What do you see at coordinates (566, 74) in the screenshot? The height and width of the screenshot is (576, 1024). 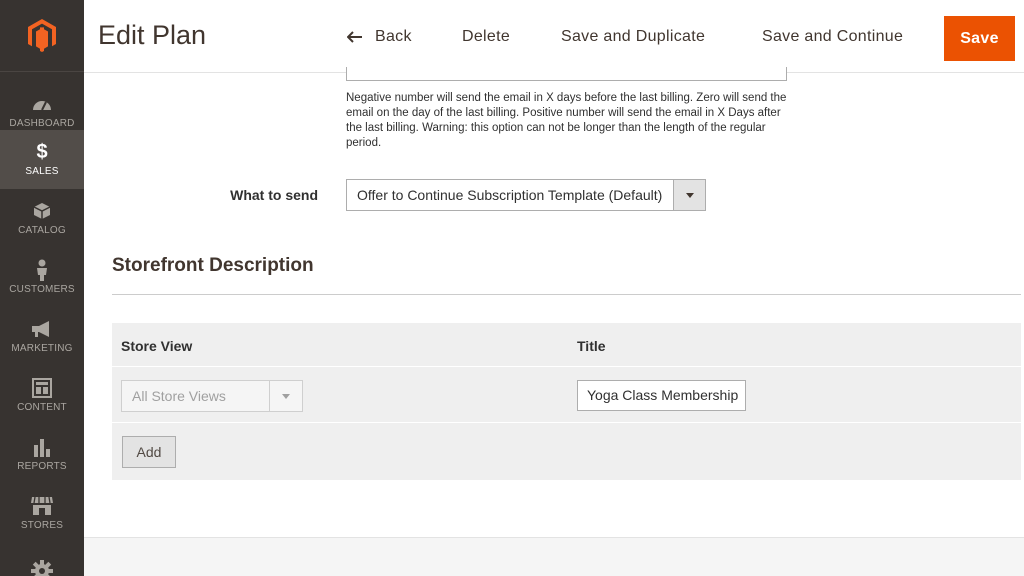 I see `days-input` at bounding box center [566, 74].